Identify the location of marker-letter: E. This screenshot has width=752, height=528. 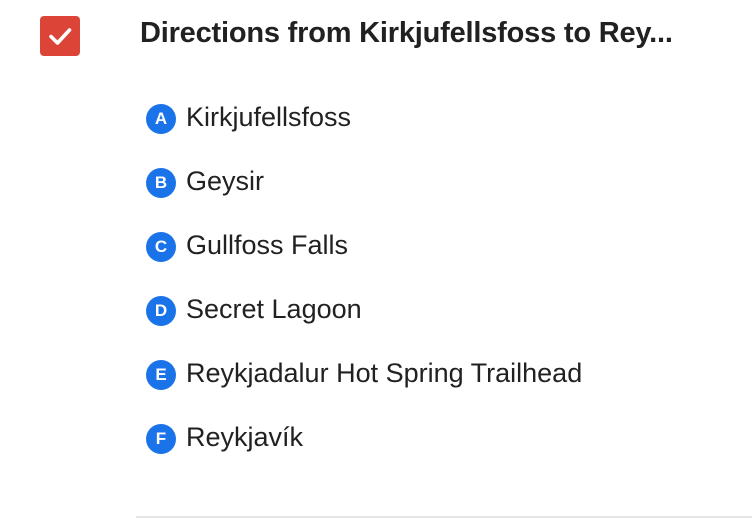
(161, 374).